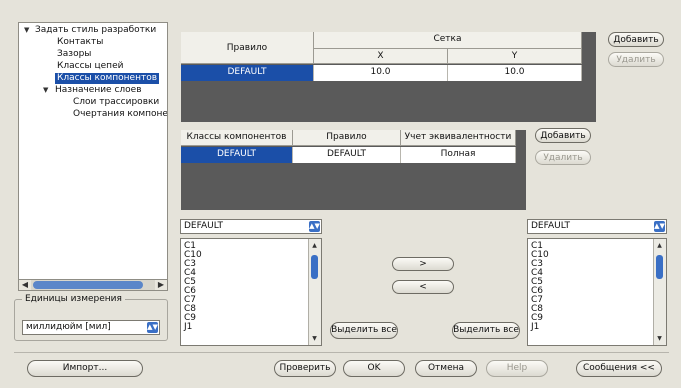 The width and height of the screenshot is (681, 388). I want to click on delete-rule-button: Удалить, so click(636, 59).